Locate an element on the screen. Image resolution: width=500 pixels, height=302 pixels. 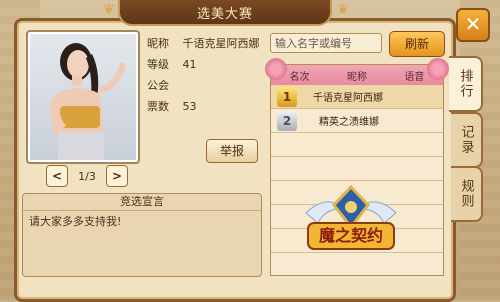
window-title: 选美大赛 is located at coordinates (225, 13).